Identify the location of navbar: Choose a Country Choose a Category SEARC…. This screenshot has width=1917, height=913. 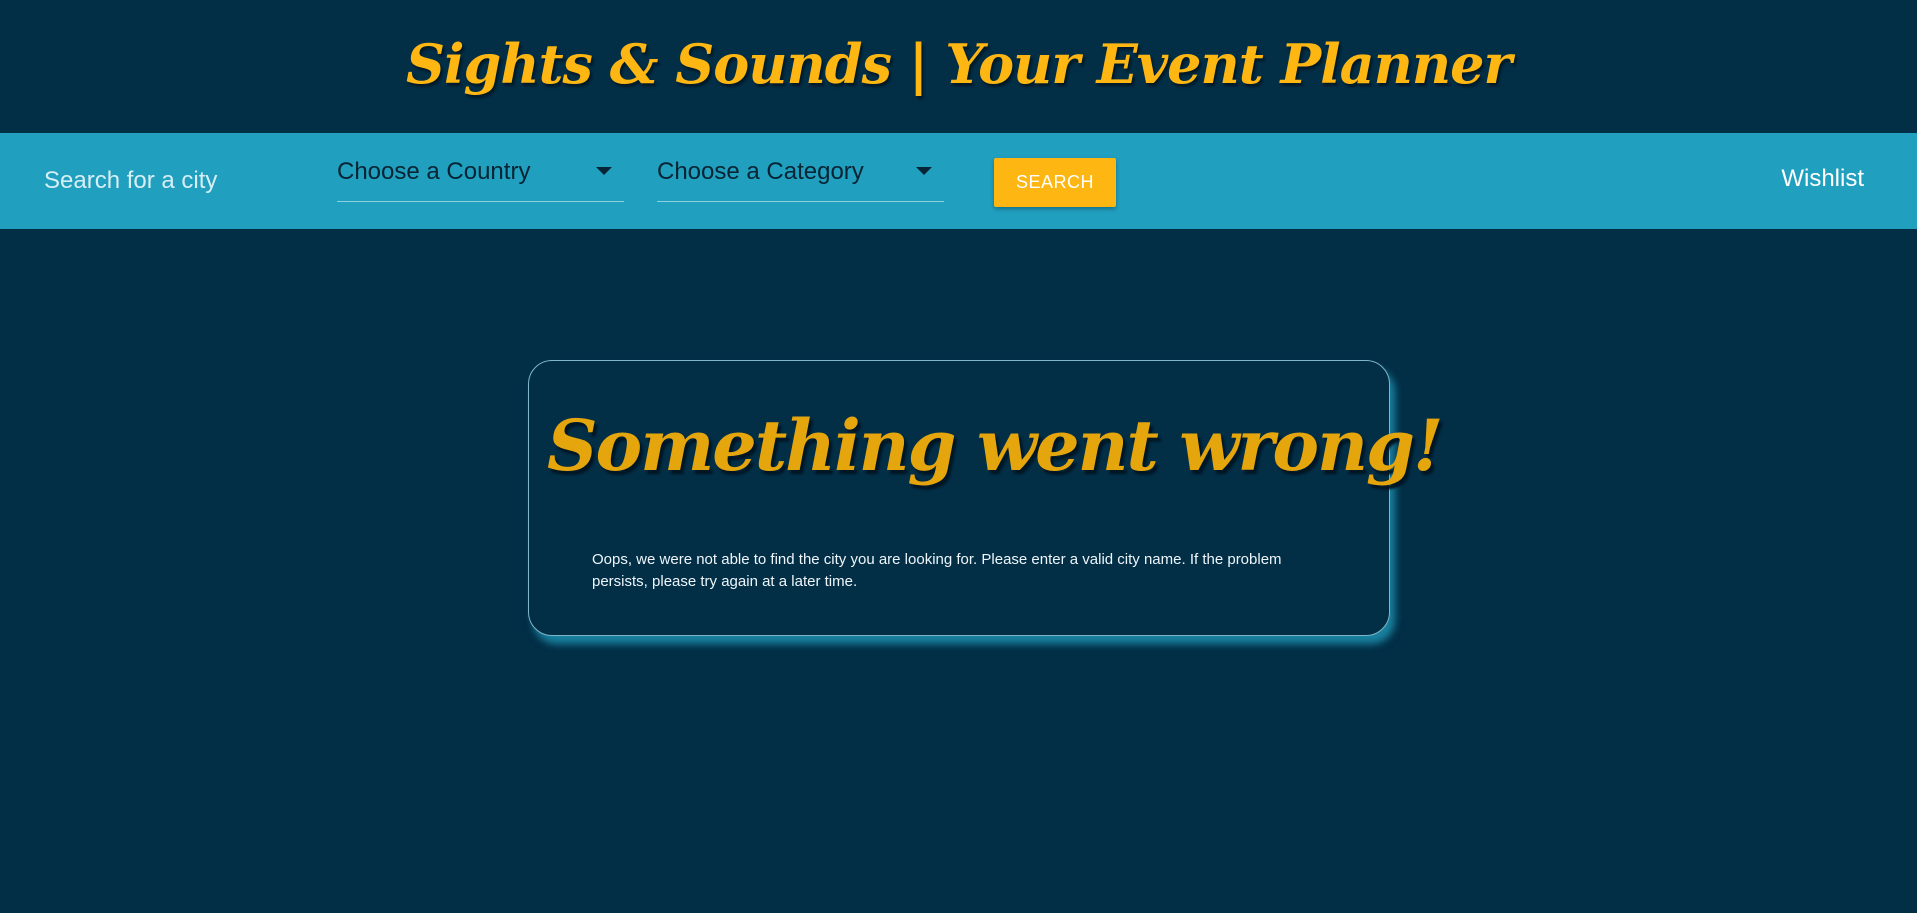
(958, 181).